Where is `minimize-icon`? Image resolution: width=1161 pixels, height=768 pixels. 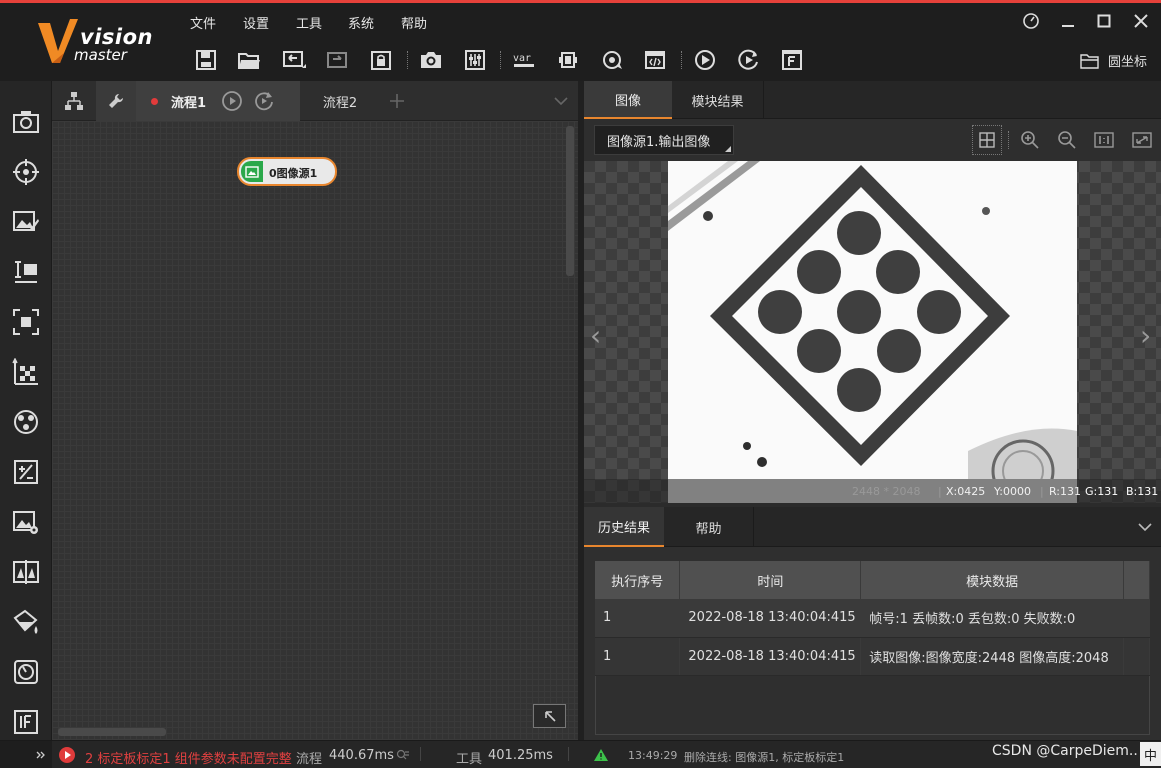
minimize-icon is located at coordinates (1068, 21).